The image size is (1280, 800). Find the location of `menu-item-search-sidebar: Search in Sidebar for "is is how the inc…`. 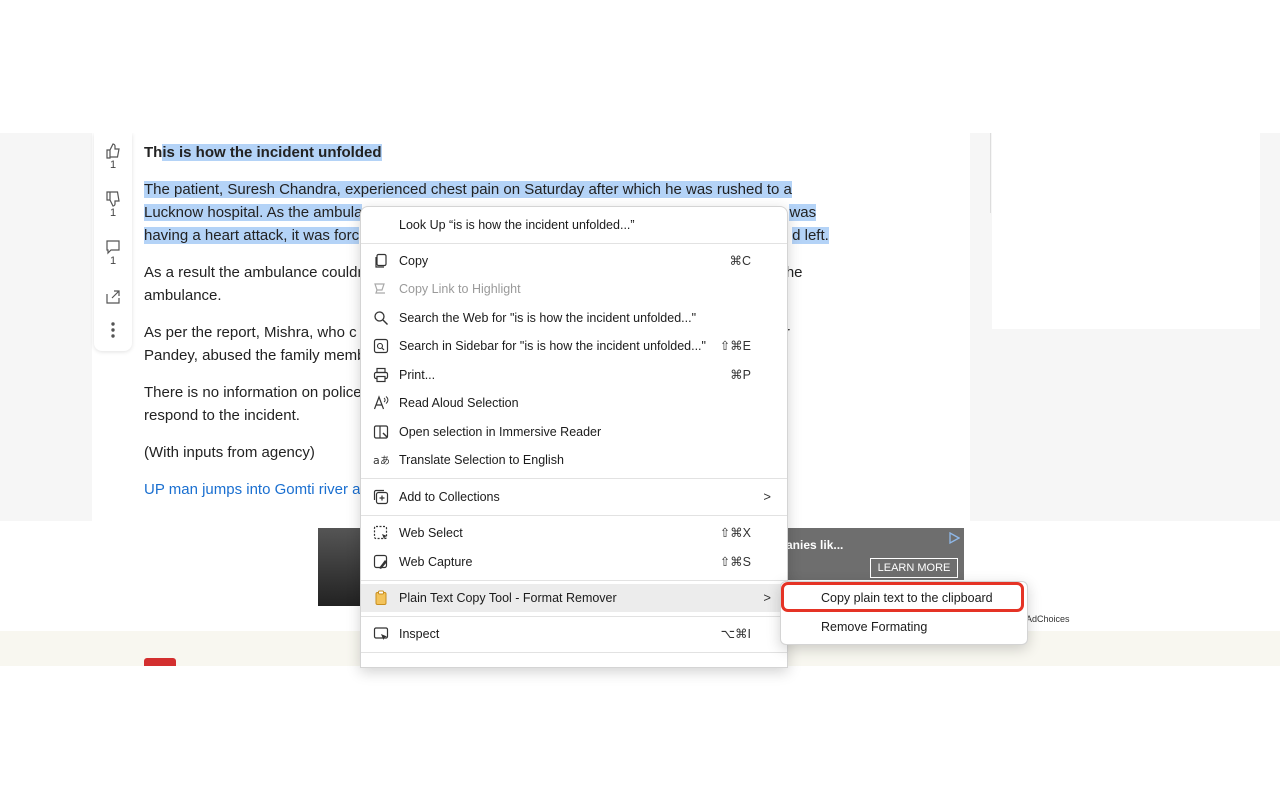

menu-item-search-sidebar: Search in Sidebar for "is is how the inc… is located at coordinates (574, 346).